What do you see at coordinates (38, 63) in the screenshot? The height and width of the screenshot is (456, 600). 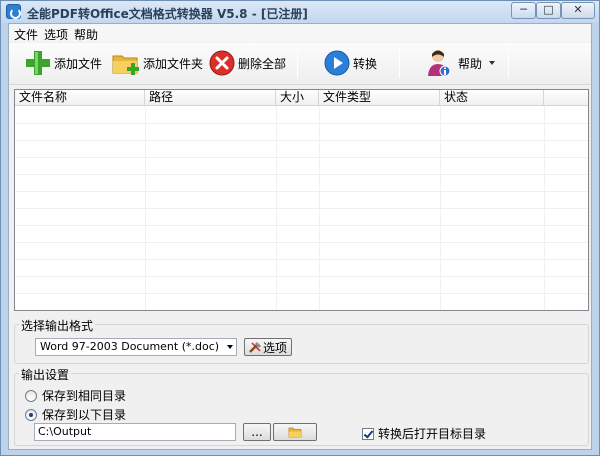 I see `plus-icon` at bounding box center [38, 63].